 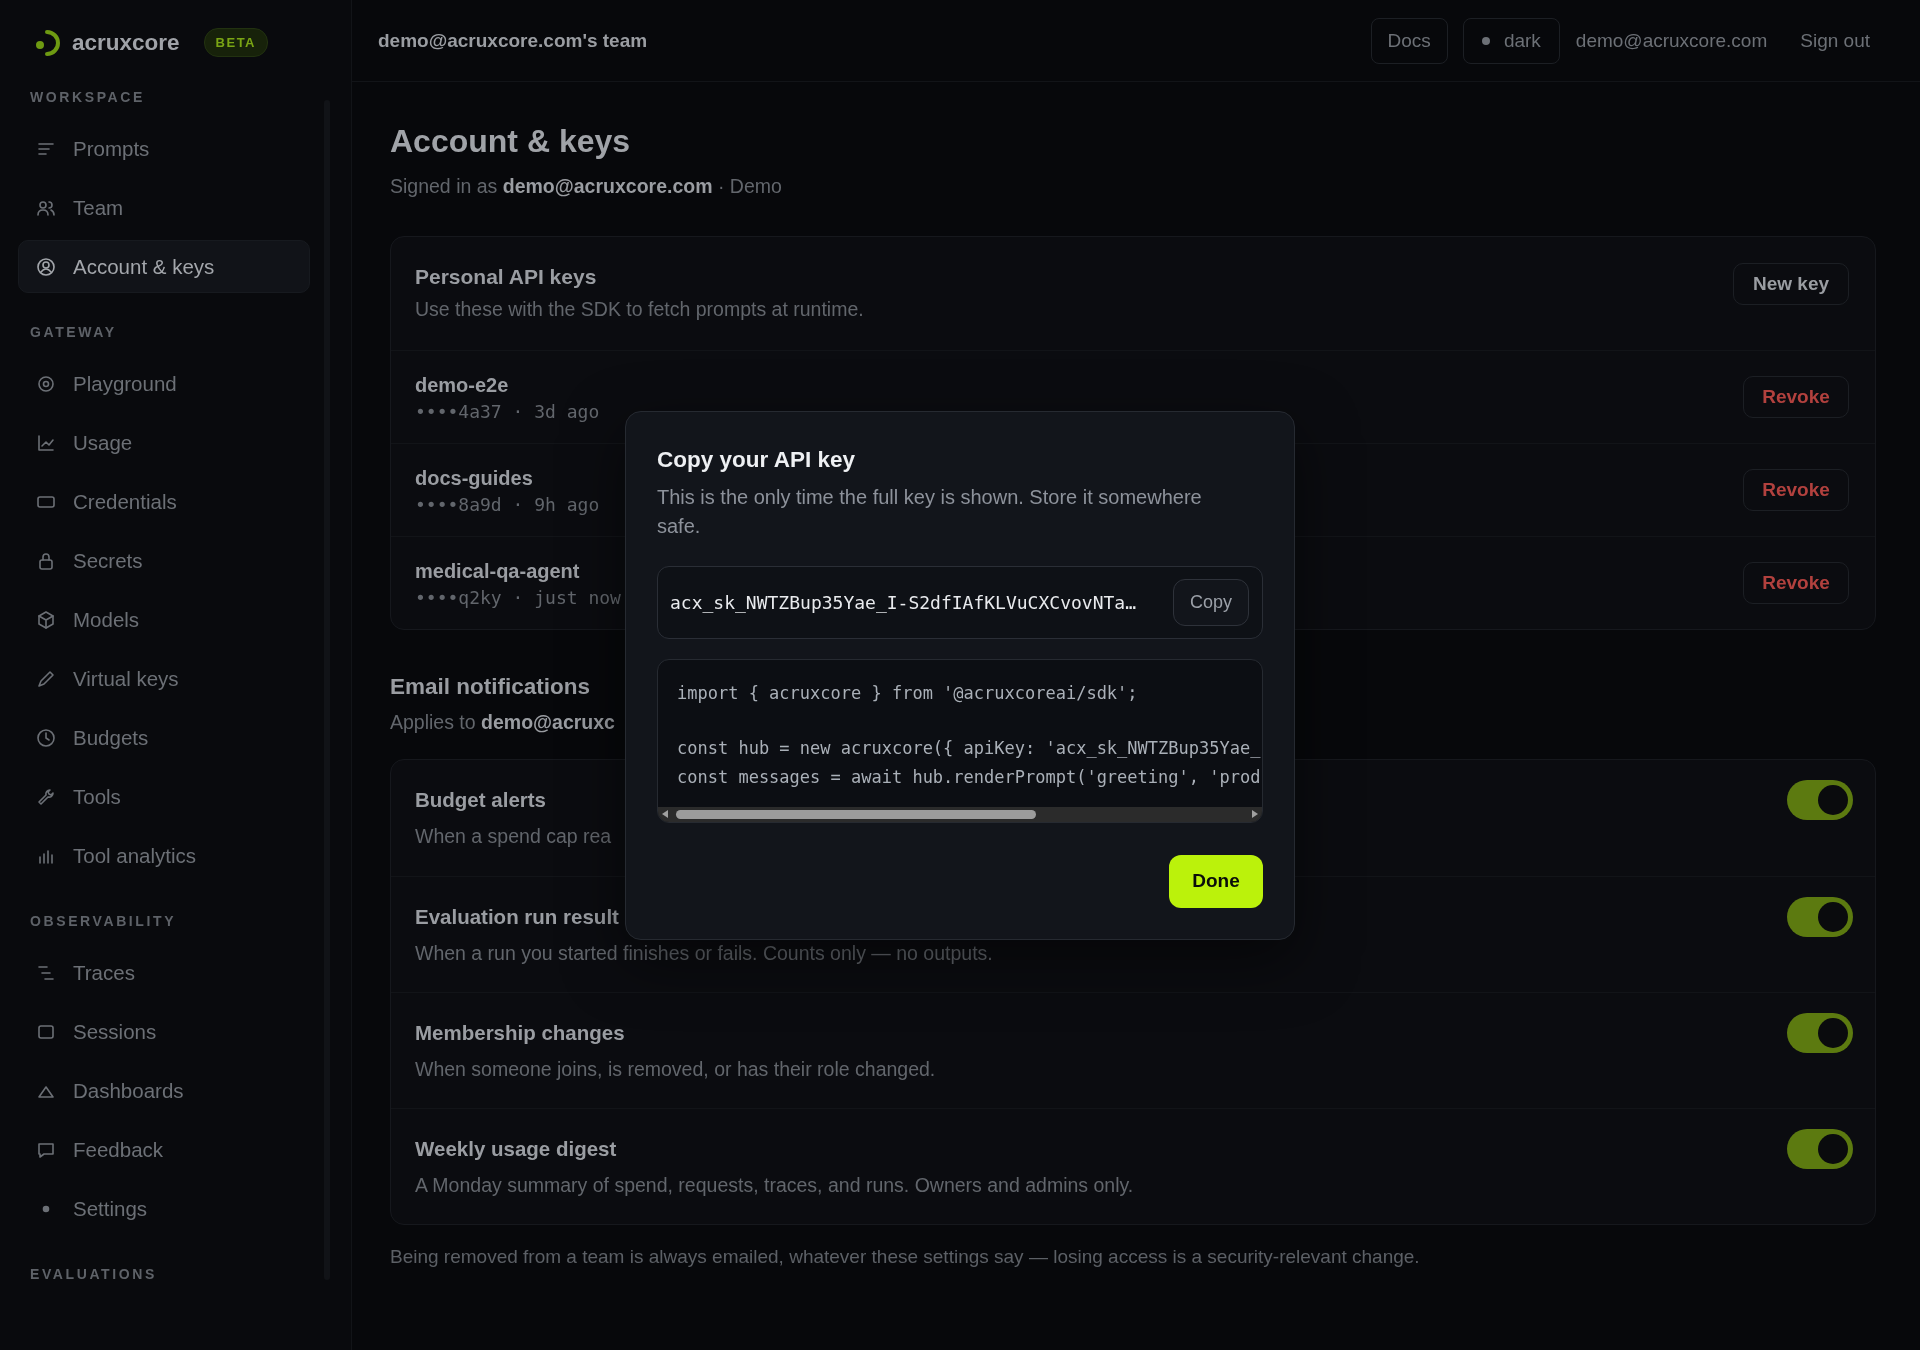 I want to click on section-label: WORKSPACE, so click(x=87, y=97).